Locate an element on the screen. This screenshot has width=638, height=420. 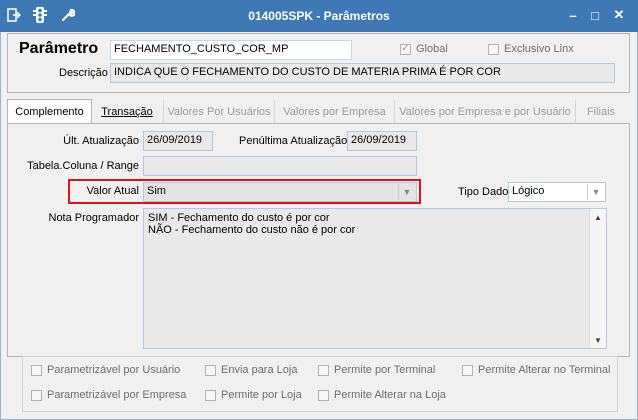
valor-atual-label: Valor Atual is located at coordinates (112, 191).